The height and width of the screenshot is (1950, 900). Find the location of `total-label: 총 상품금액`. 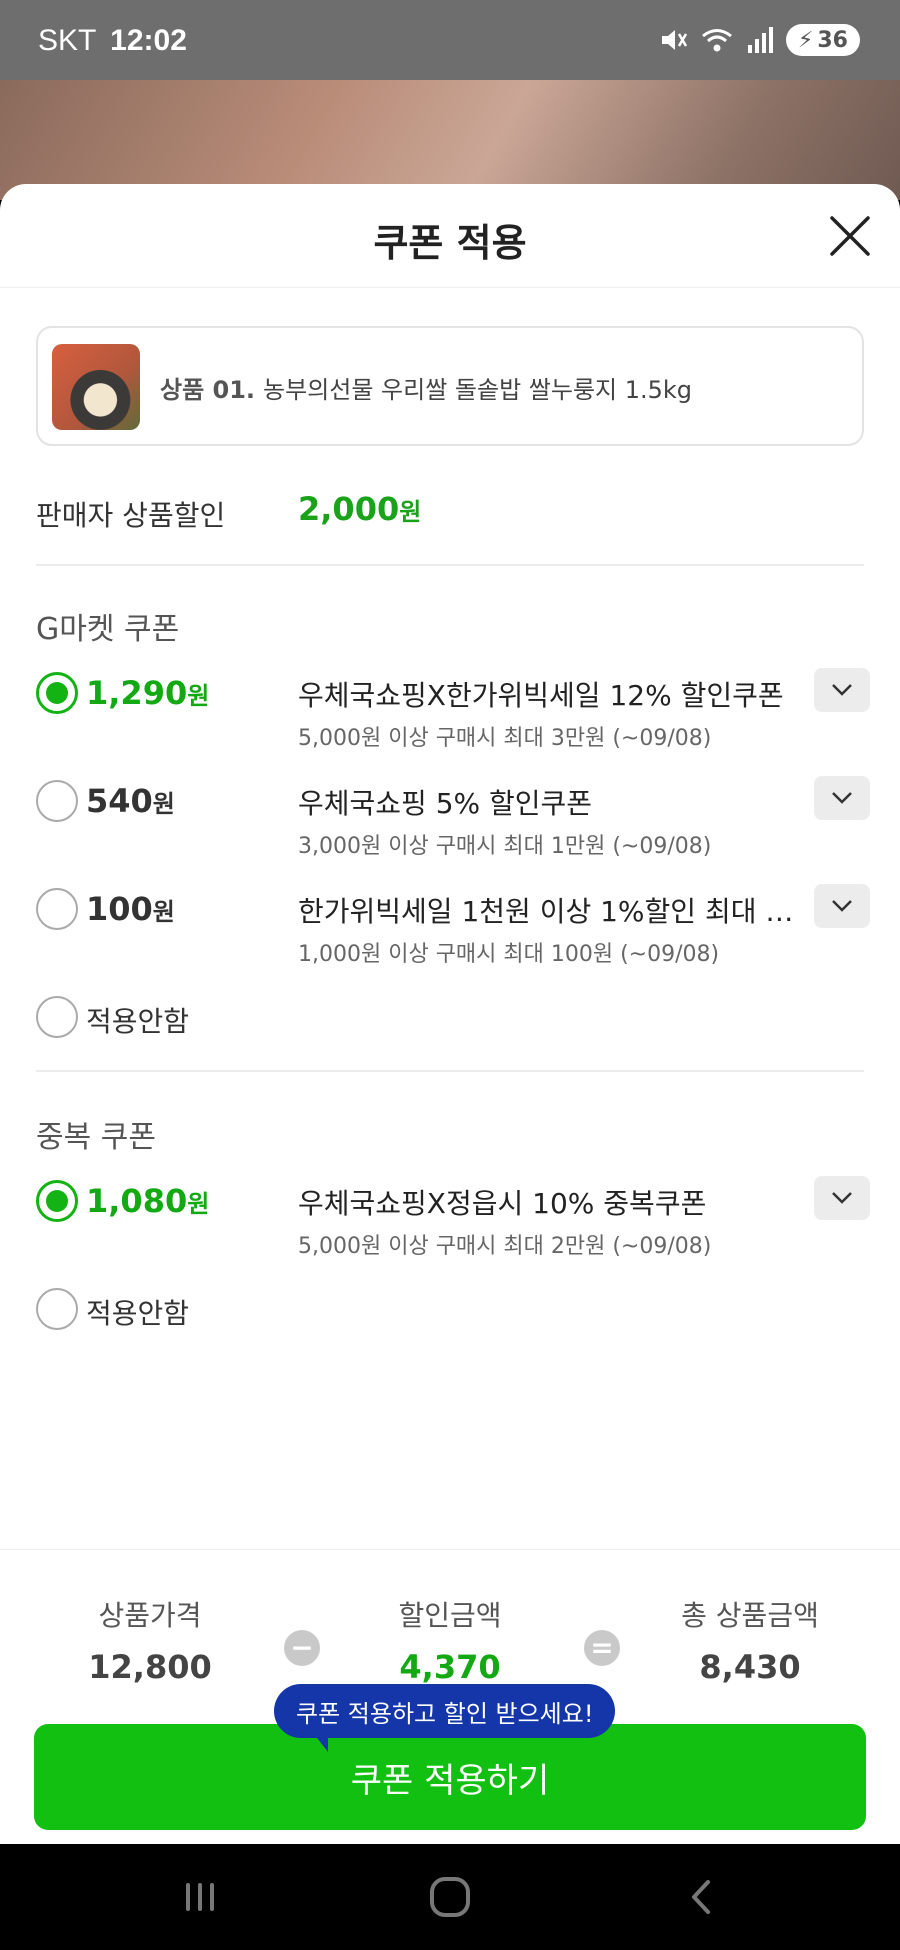

total-label: 총 상품금액 is located at coordinates (750, 1615).